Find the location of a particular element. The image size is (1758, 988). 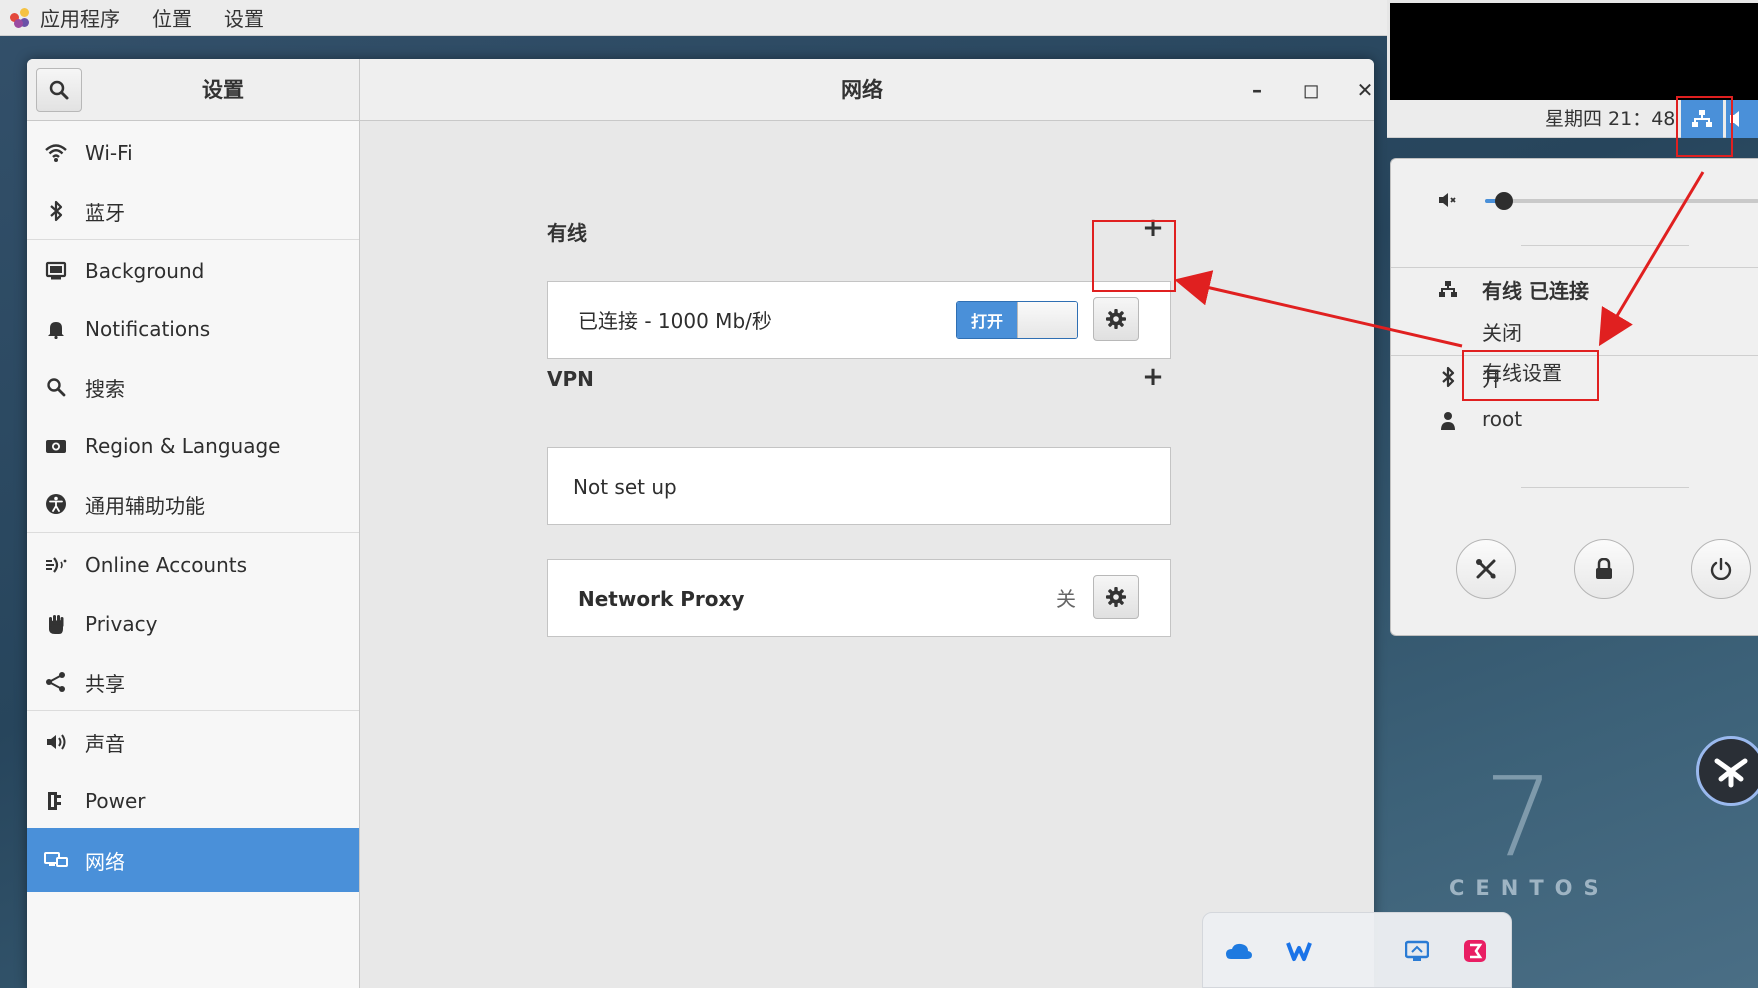

sidebar-item-accessibility: 通用辅助功能 is located at coordinates (193, 504).